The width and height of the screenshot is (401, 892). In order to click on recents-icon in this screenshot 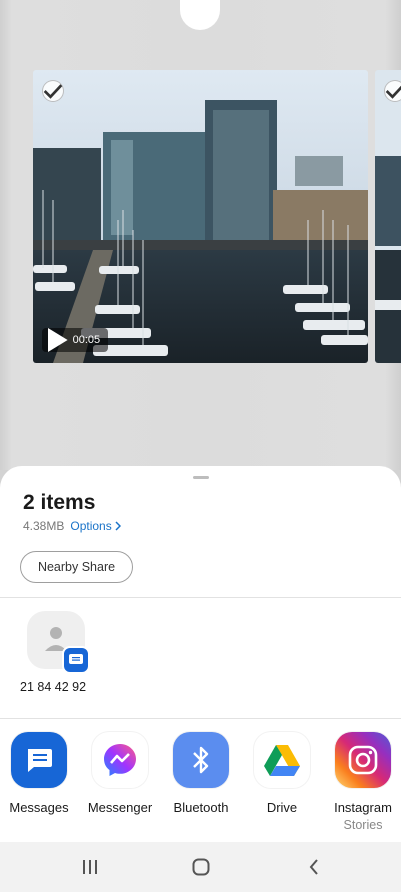, I will do `click(90, 867)`.